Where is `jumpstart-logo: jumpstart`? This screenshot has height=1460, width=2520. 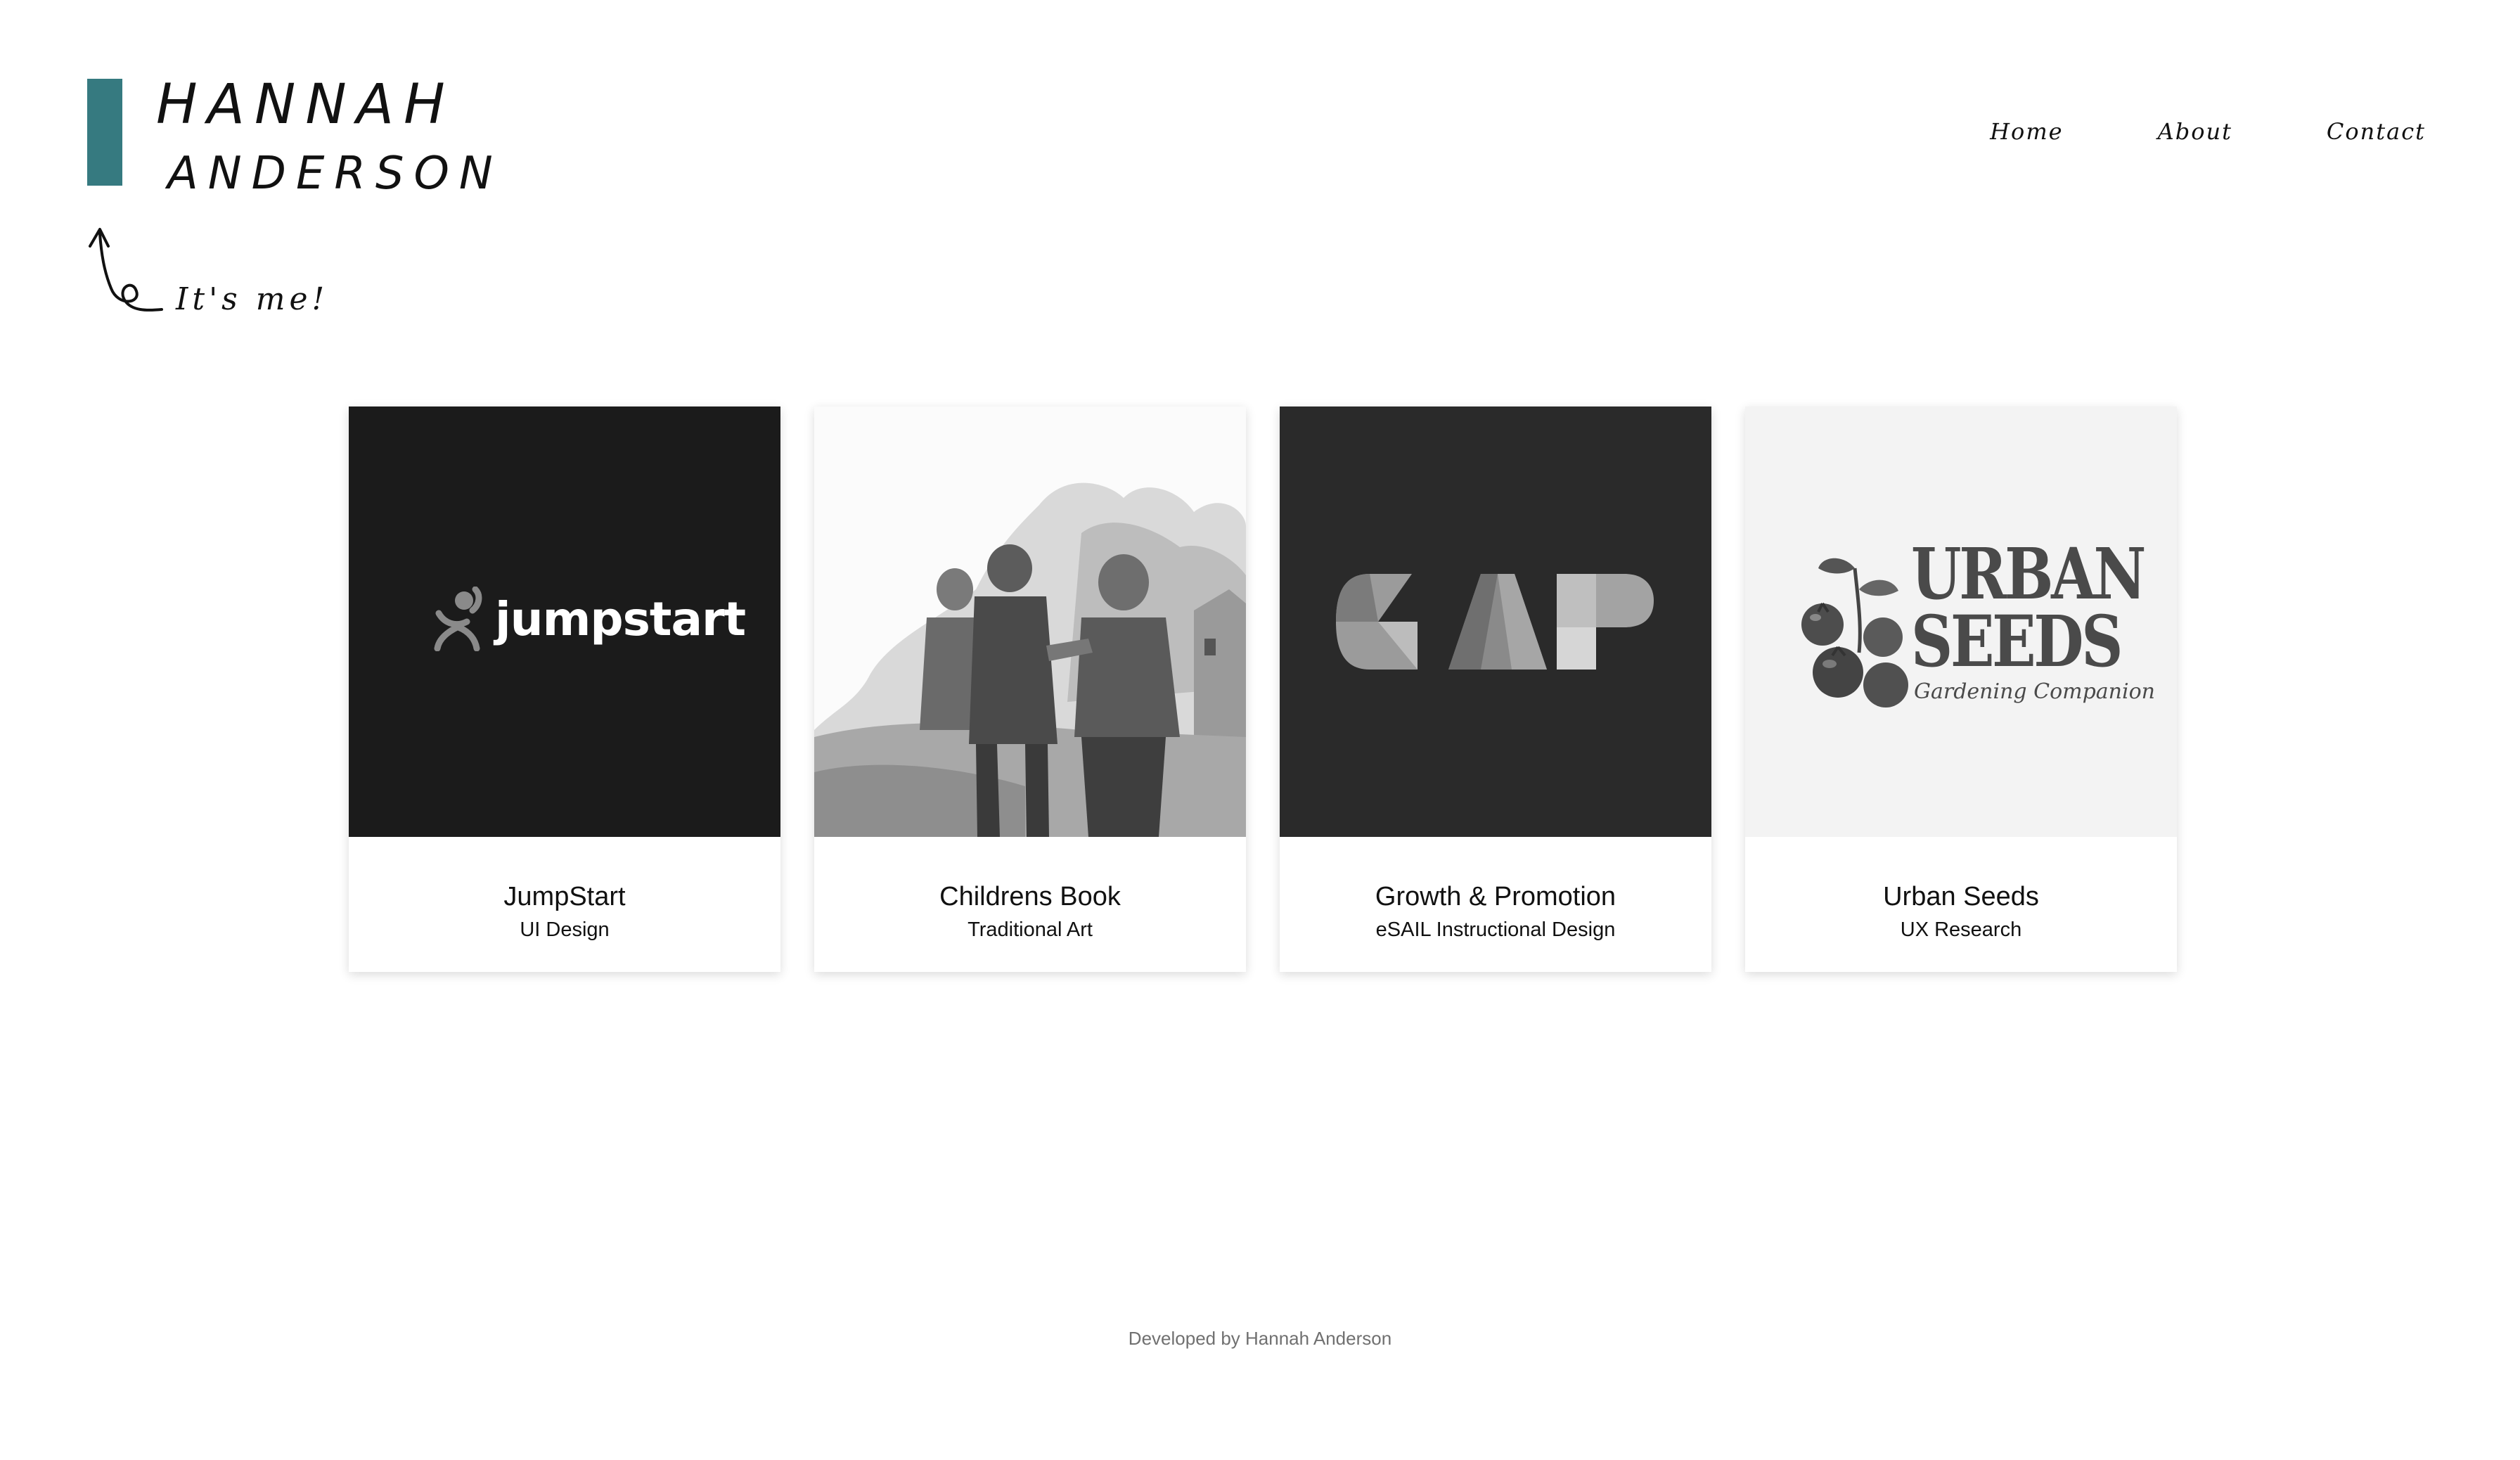
jumpstart-logo: jumpstart is located at coordinates (587, 619).